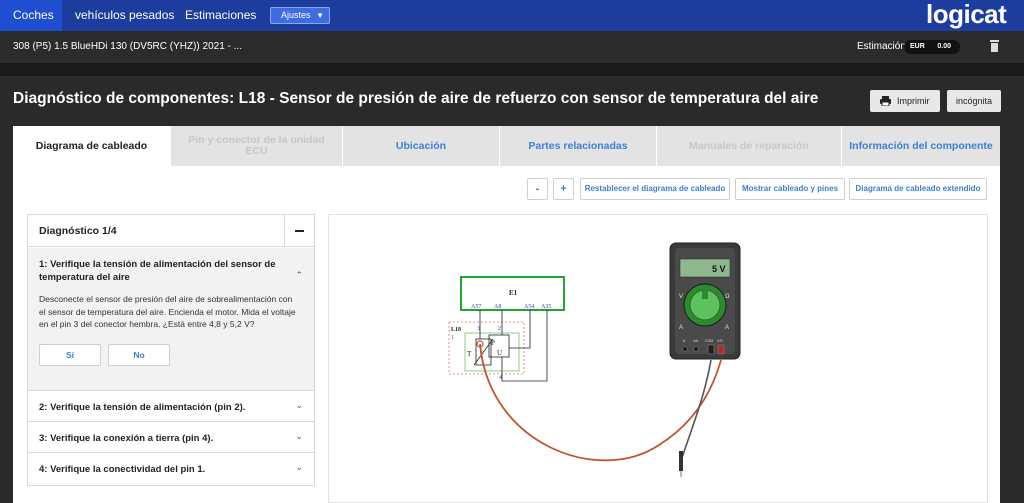 The image size is (1024, 503). Describe the element at coordinates (513, 293) in the screenshot. I see `ecu-label: E1` at that location.